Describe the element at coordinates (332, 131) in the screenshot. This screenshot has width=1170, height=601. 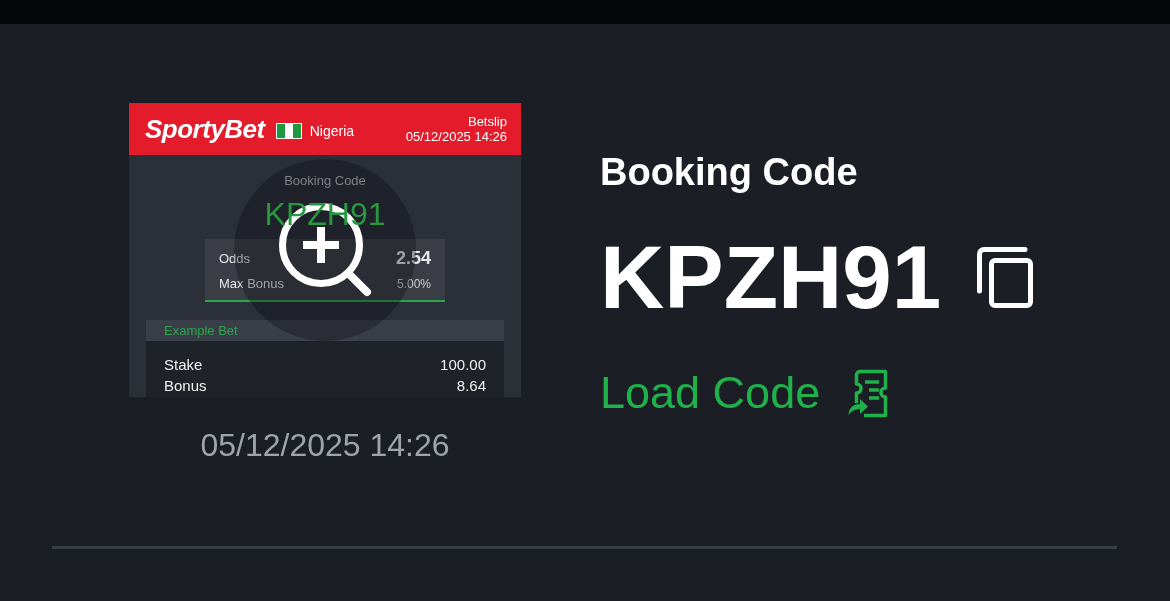
I see `country-label: Nigeria` at that location.